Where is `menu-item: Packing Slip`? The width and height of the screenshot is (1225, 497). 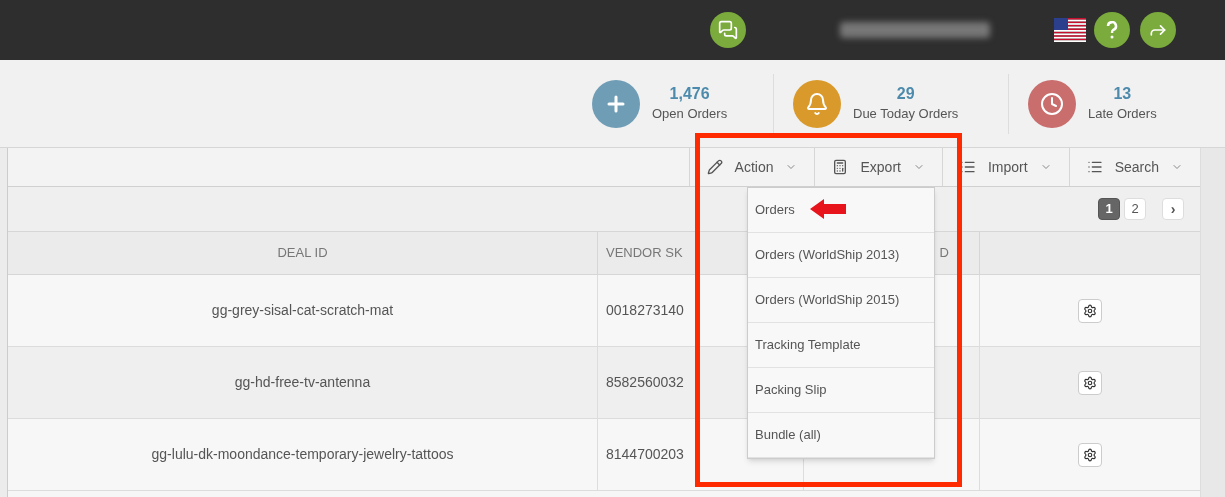 menu-item: Packing Slip is located at coordinates (841, 390).